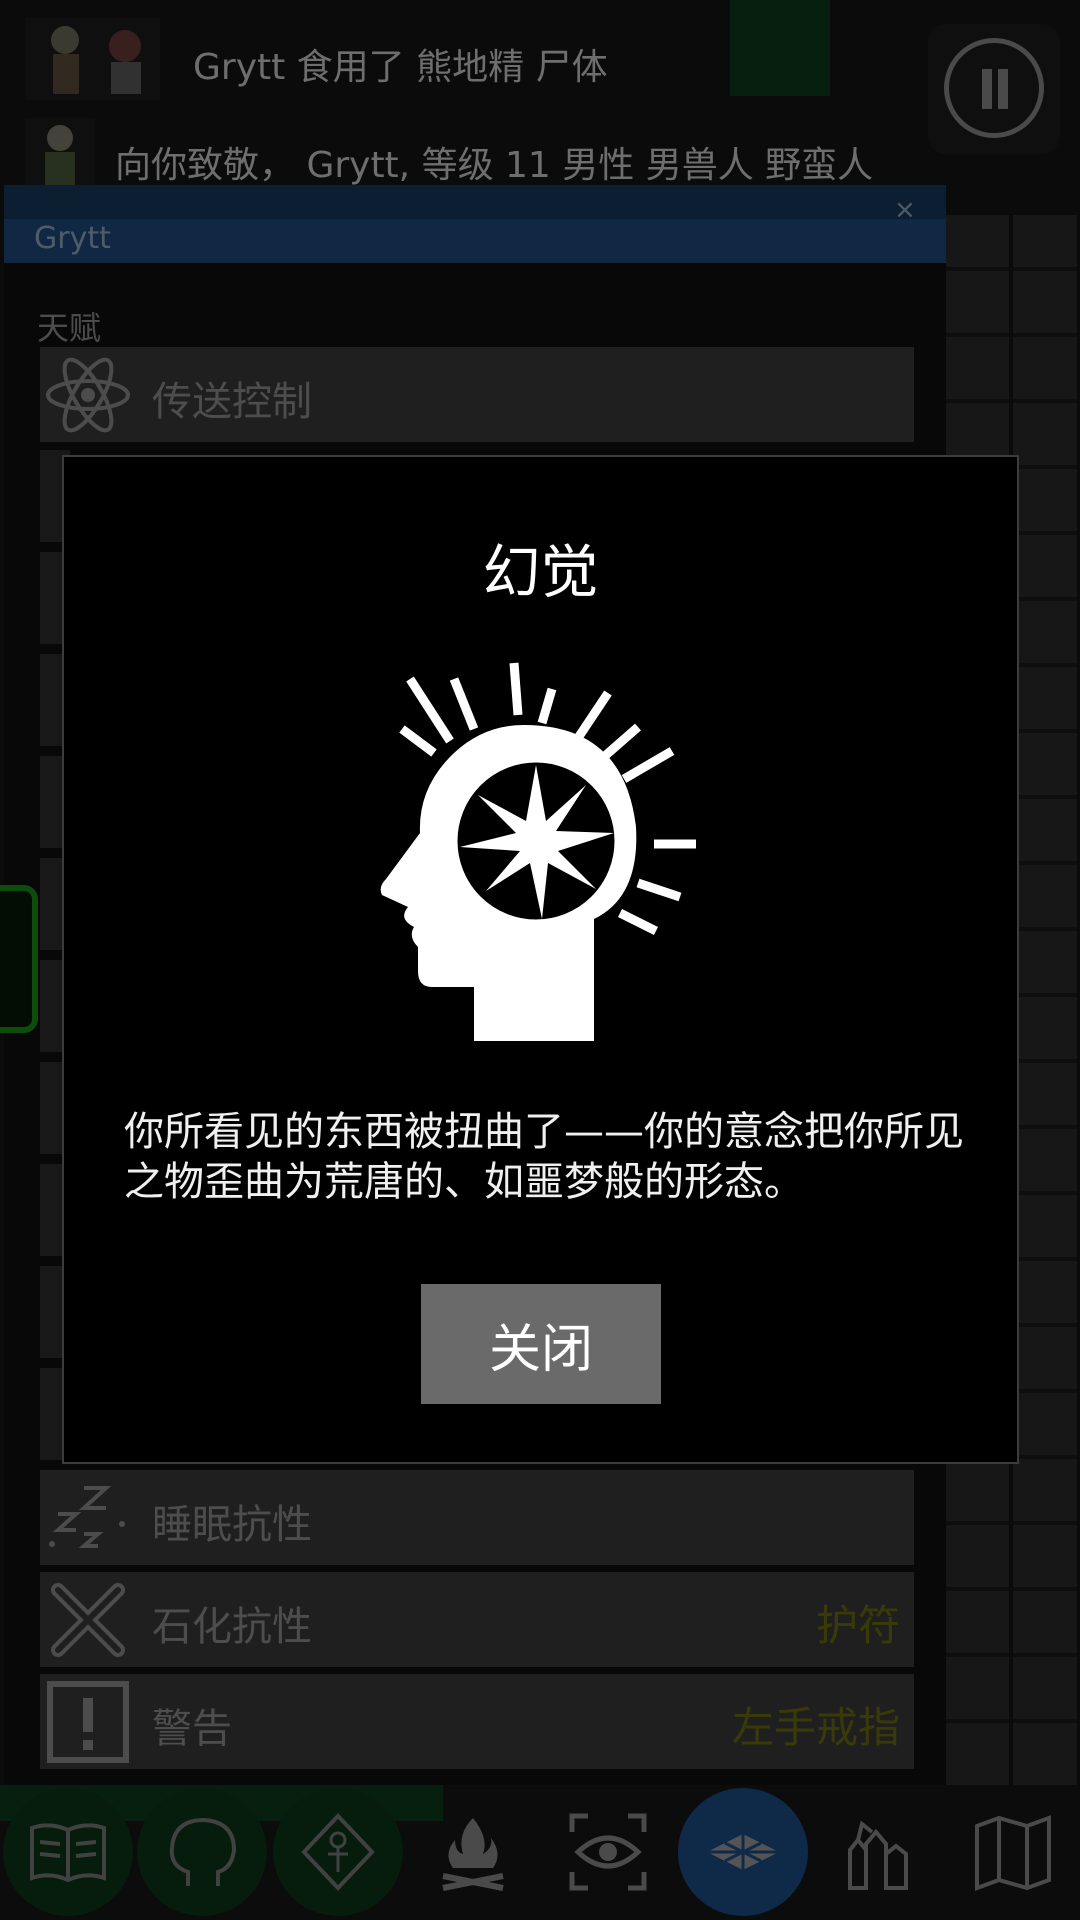  What do you see at coordinates (544, 1157) in the screenshot?
I see `dialog-body: 你所看见的东西被扭曲了——你的意念把你所见之物歪曲为荒唐的、如噩梦般的形态。` at bounding box center [544, 1157].